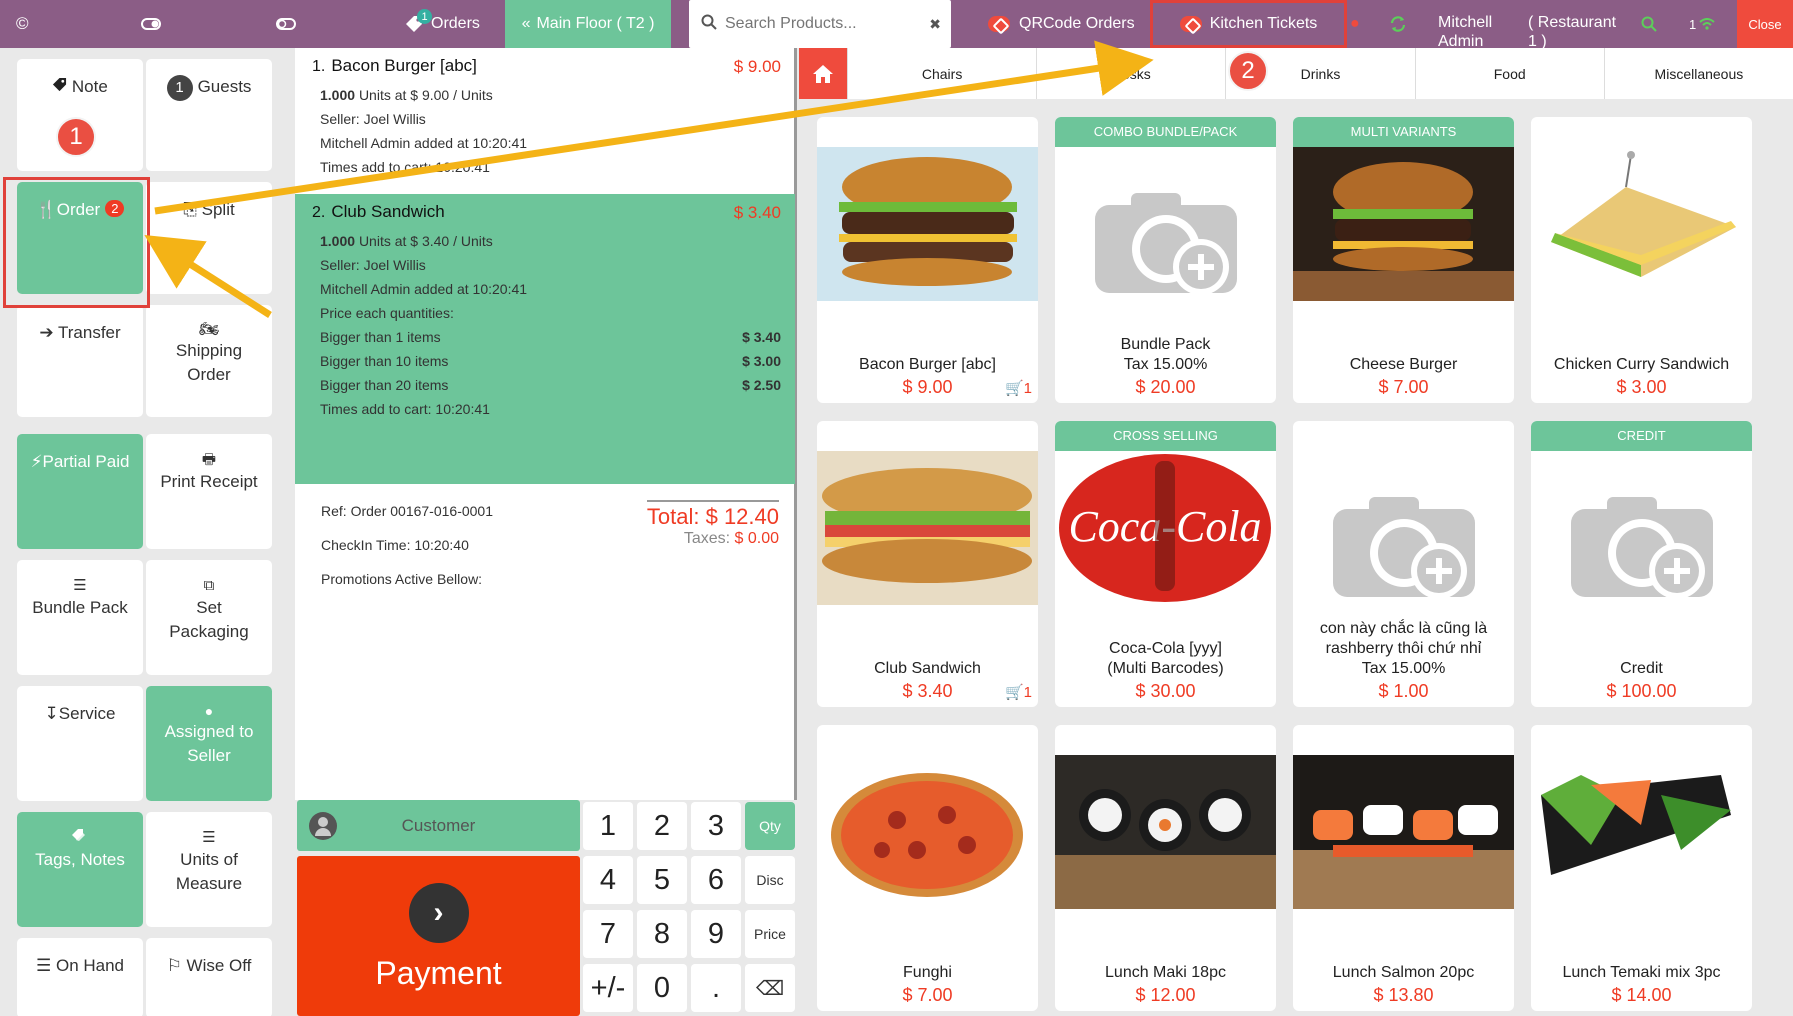  I want to click on transfer-label: Transfer, so click(89, 332).